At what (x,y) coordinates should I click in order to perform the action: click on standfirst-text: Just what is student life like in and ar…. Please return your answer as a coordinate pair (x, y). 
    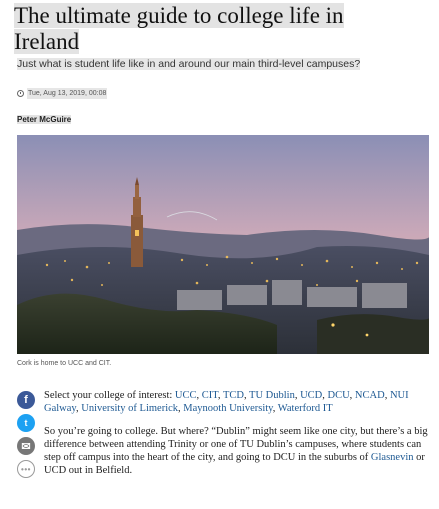
    Looking at the image, I should click on (189, 64).